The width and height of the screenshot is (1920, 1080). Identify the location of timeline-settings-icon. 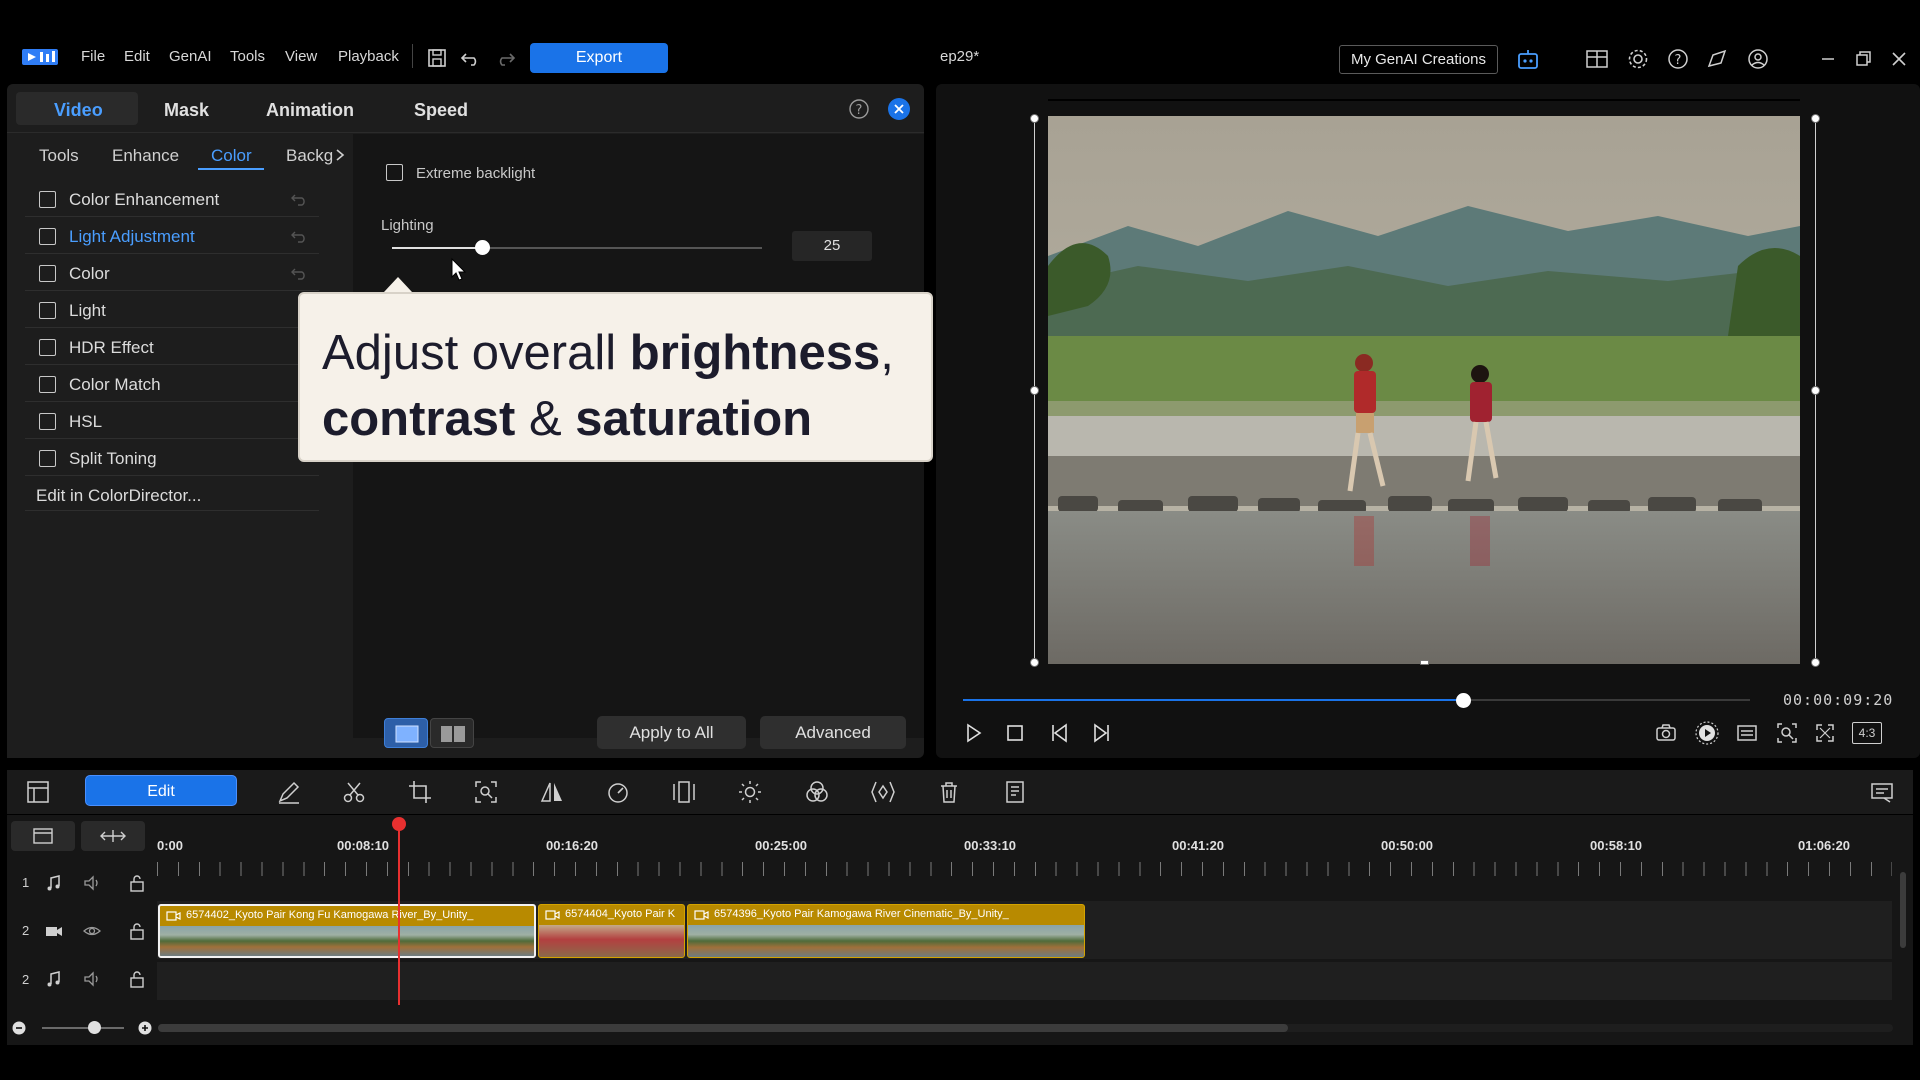
(1882, 792).